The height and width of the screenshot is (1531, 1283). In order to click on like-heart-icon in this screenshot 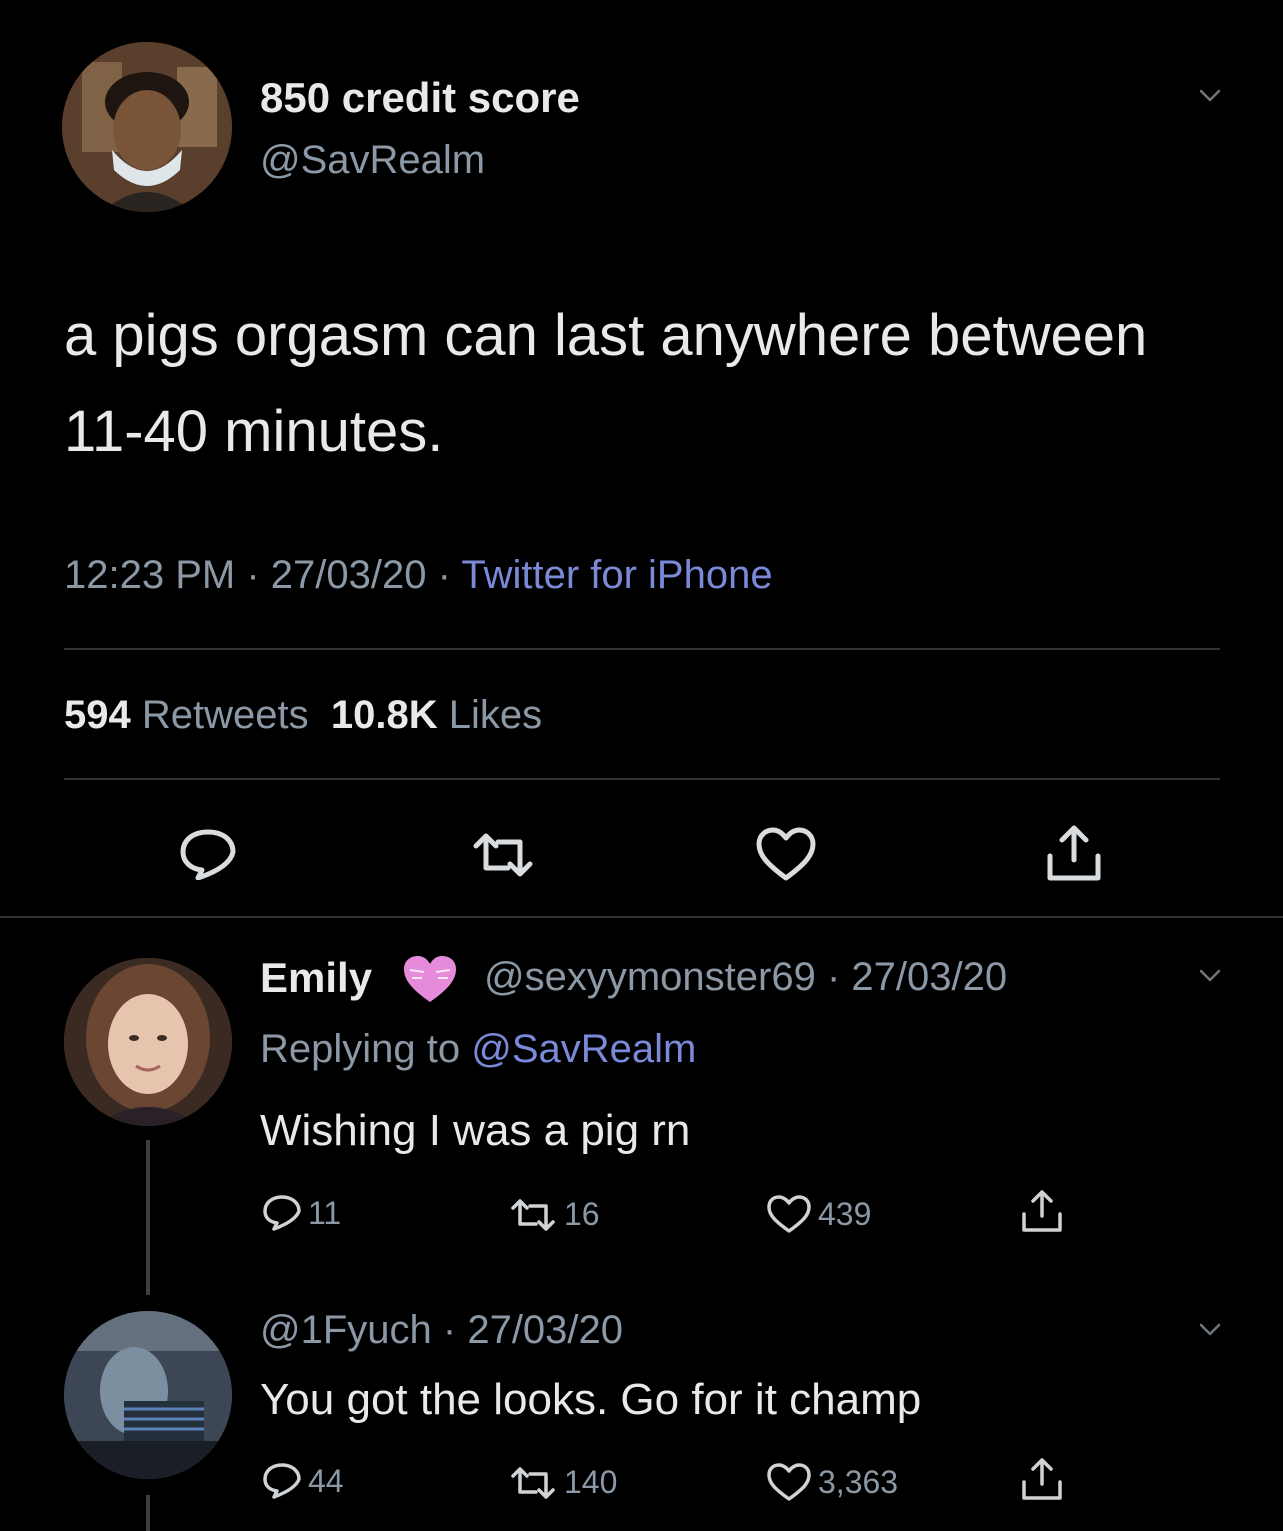, I will do `click(786, 854)`.